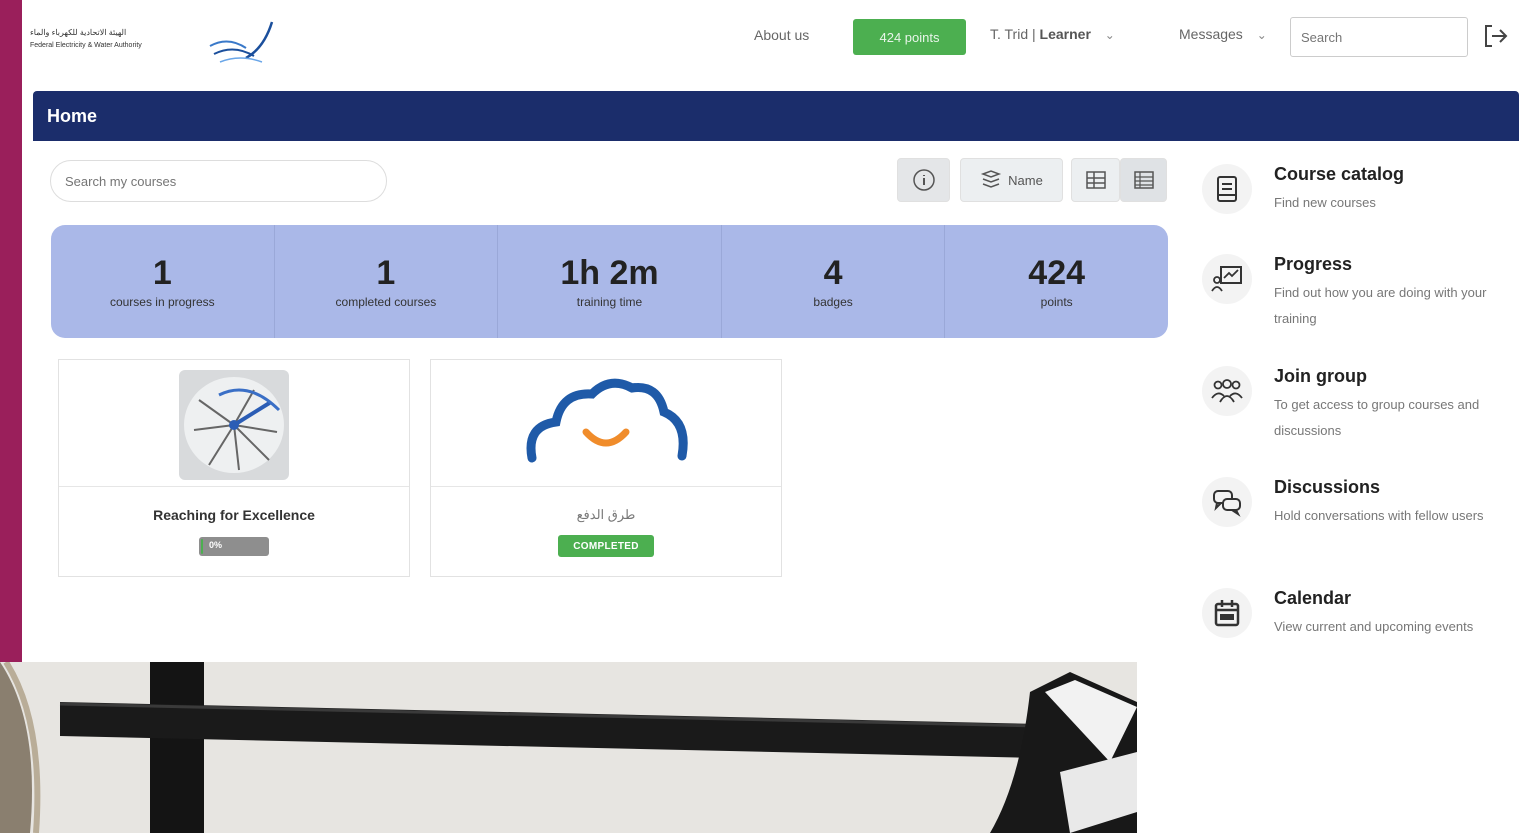  I want to click on stat-label: courses in progress, so click(162, 302).